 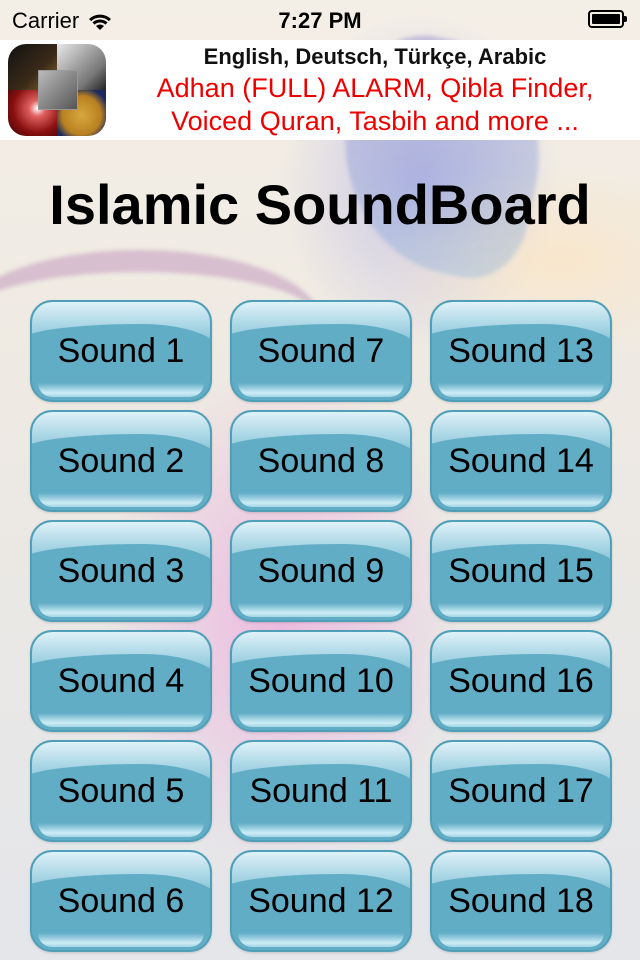 I want to click on sound-button-label: Sound 1, so click(x=121, y=351).